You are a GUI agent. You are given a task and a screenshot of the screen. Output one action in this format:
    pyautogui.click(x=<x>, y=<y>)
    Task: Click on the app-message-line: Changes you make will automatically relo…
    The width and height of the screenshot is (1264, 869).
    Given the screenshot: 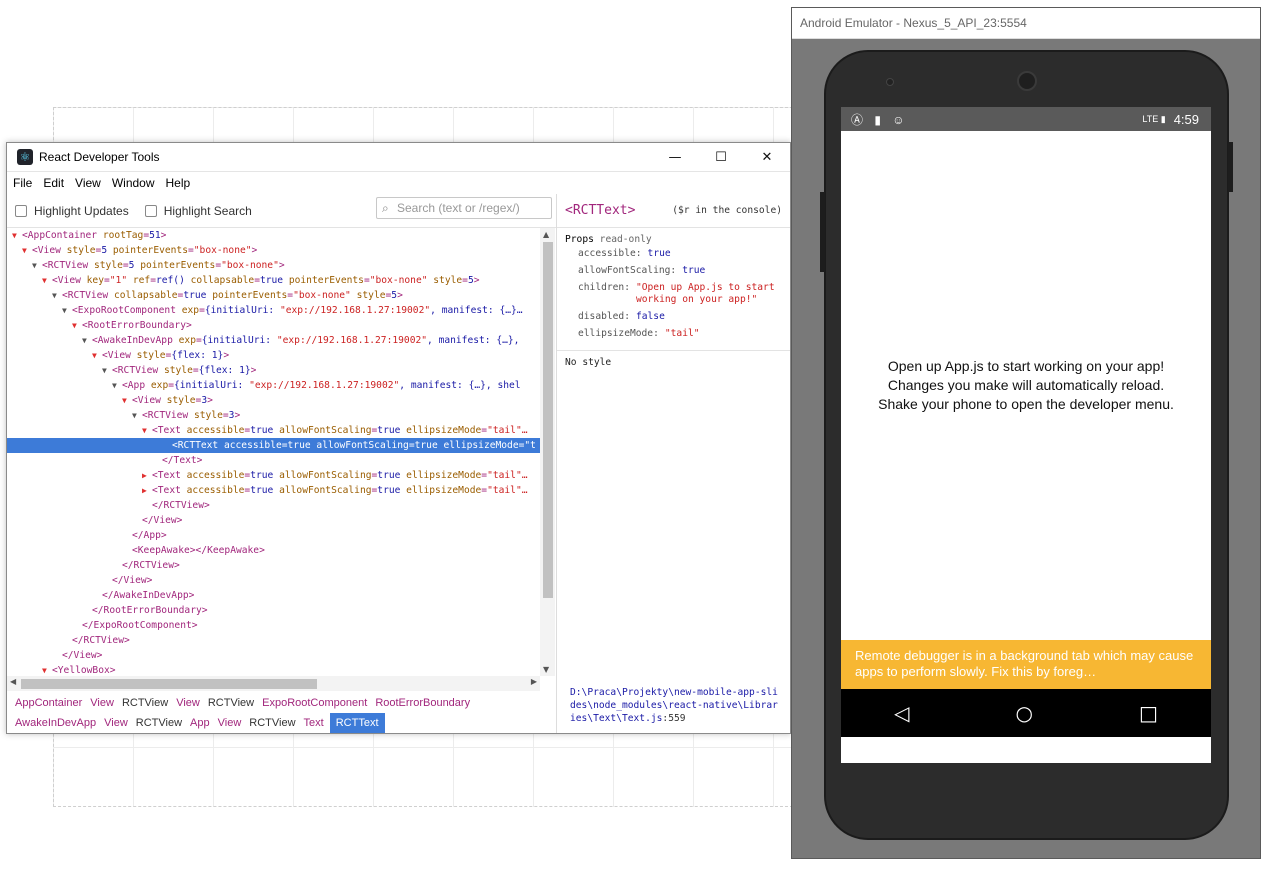 What is the action you would take?
    pyautogui.click(x=1026, y=385)
    